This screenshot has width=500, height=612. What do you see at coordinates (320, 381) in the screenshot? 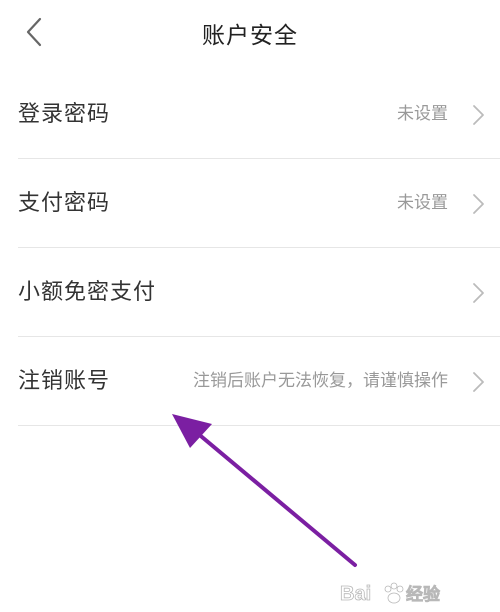
I see `settings-item-value: 注销后账户无法恢复，请谨慎操作` at bounding box center [320, 381].